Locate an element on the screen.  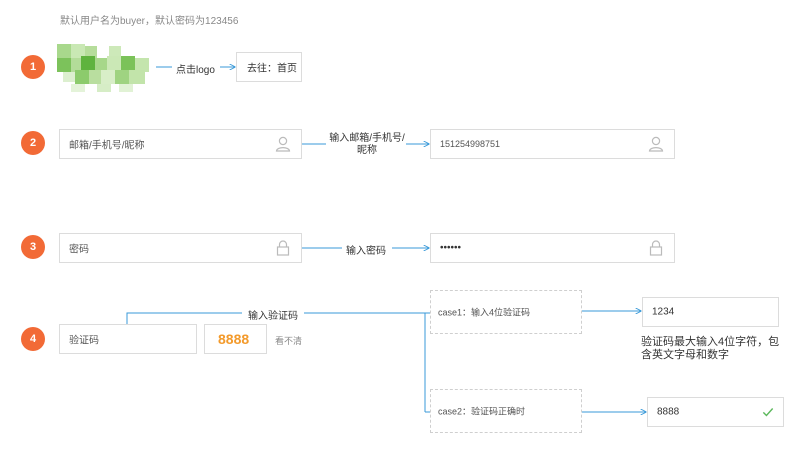
case1-box: case1：输入4位验证码 is located at coordinates (506, 312).